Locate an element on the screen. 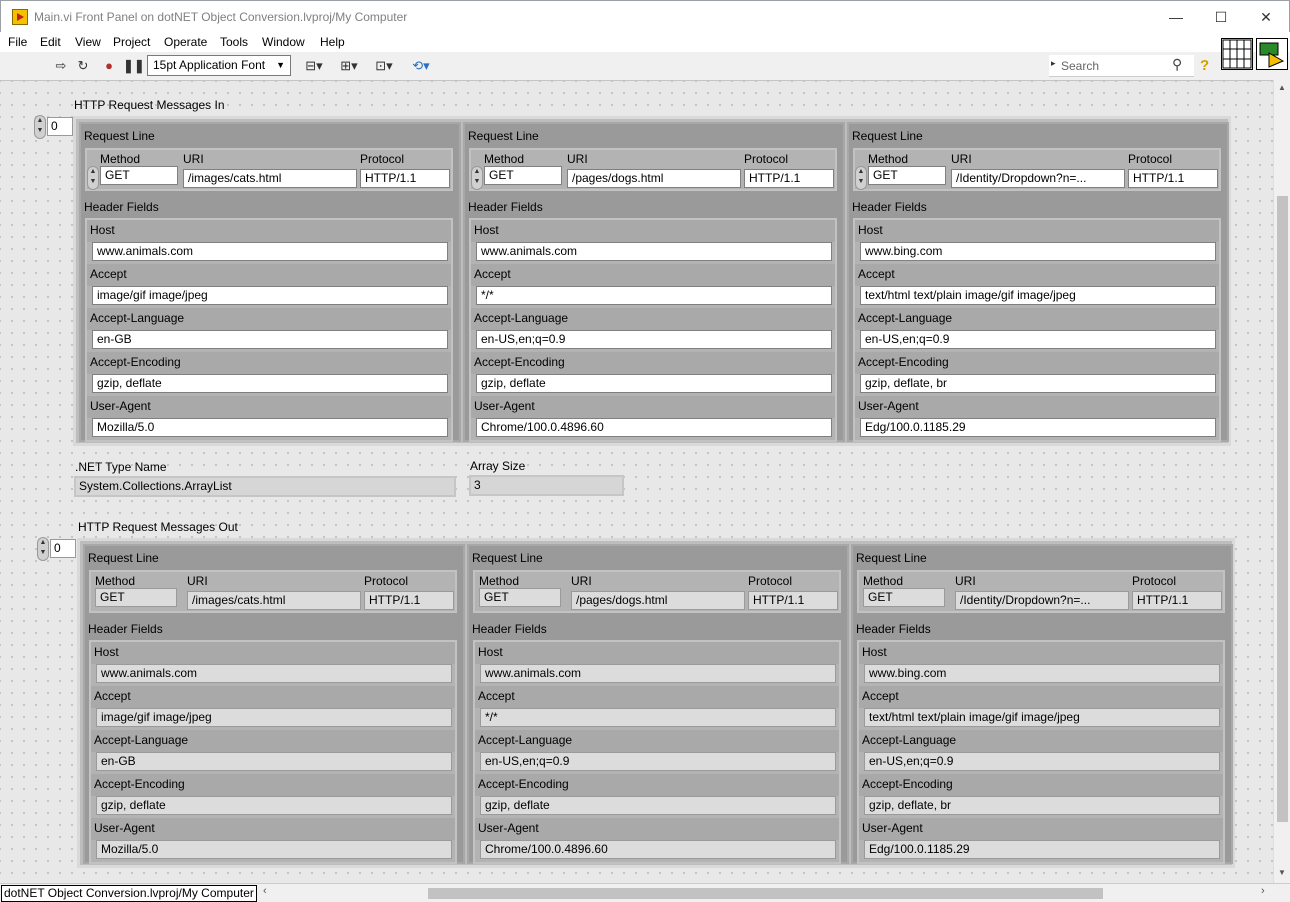  font-dropdown: 15pt Application Font ▼ is located at coordinates (219, 65).